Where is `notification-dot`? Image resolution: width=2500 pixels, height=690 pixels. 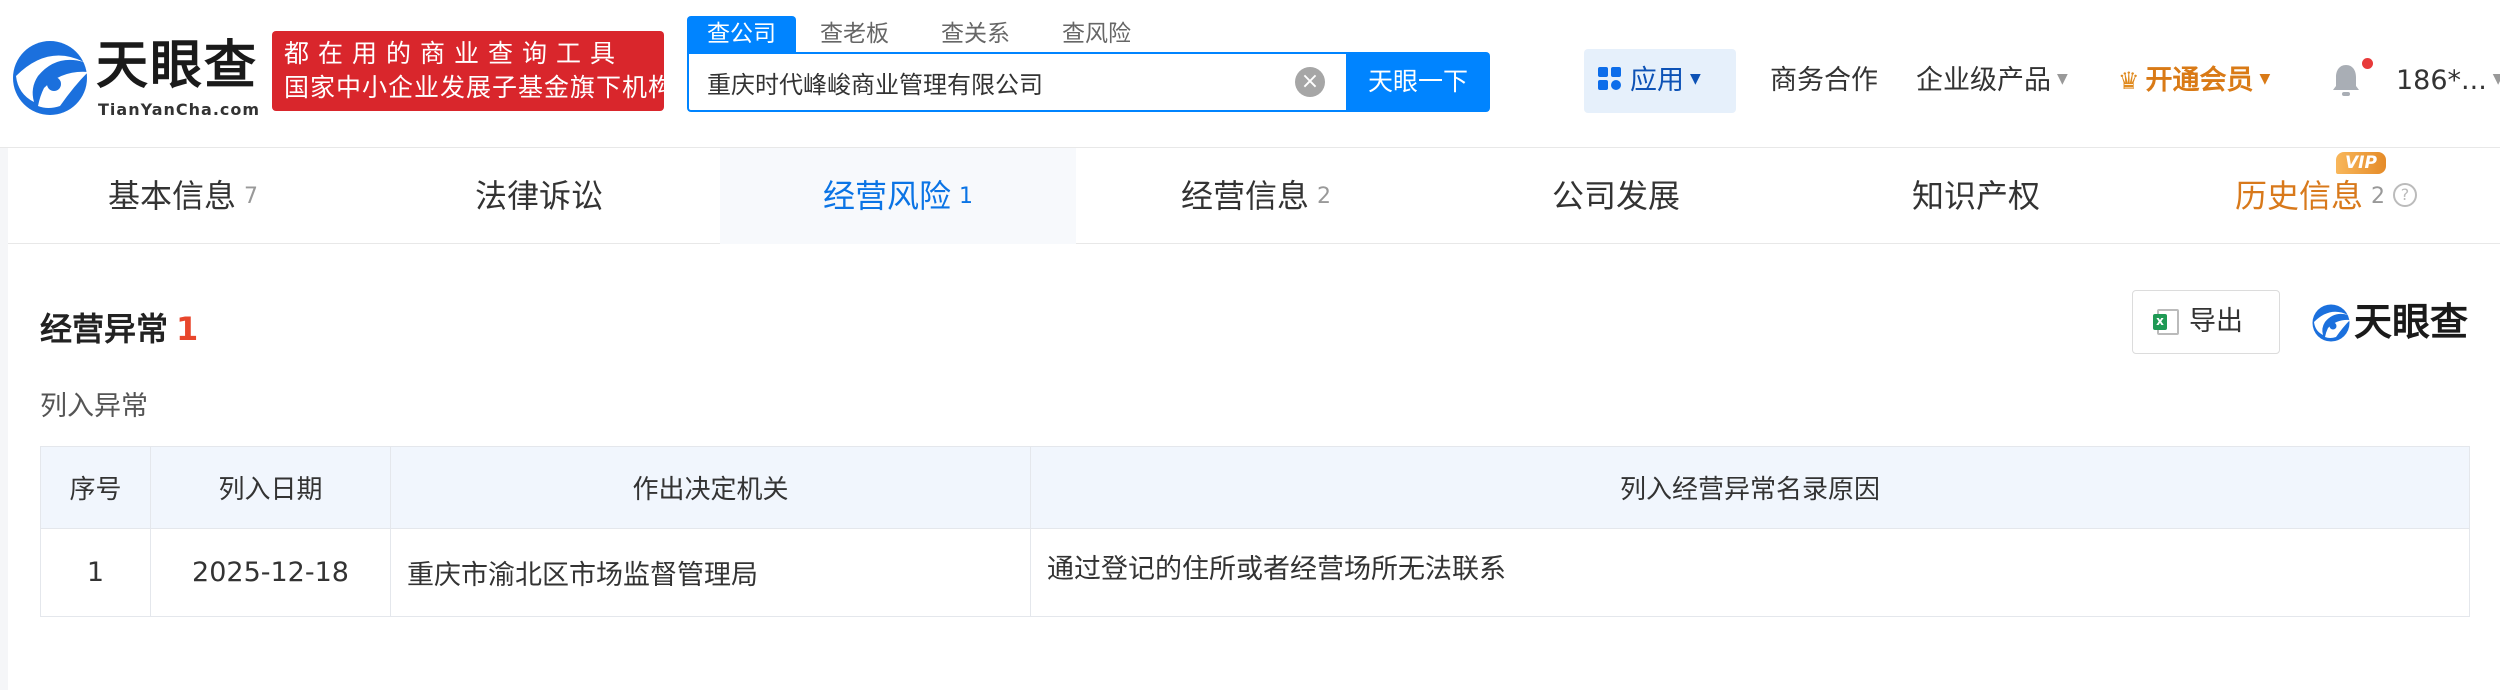
notification-dot is located at coordinates (2367, 63).